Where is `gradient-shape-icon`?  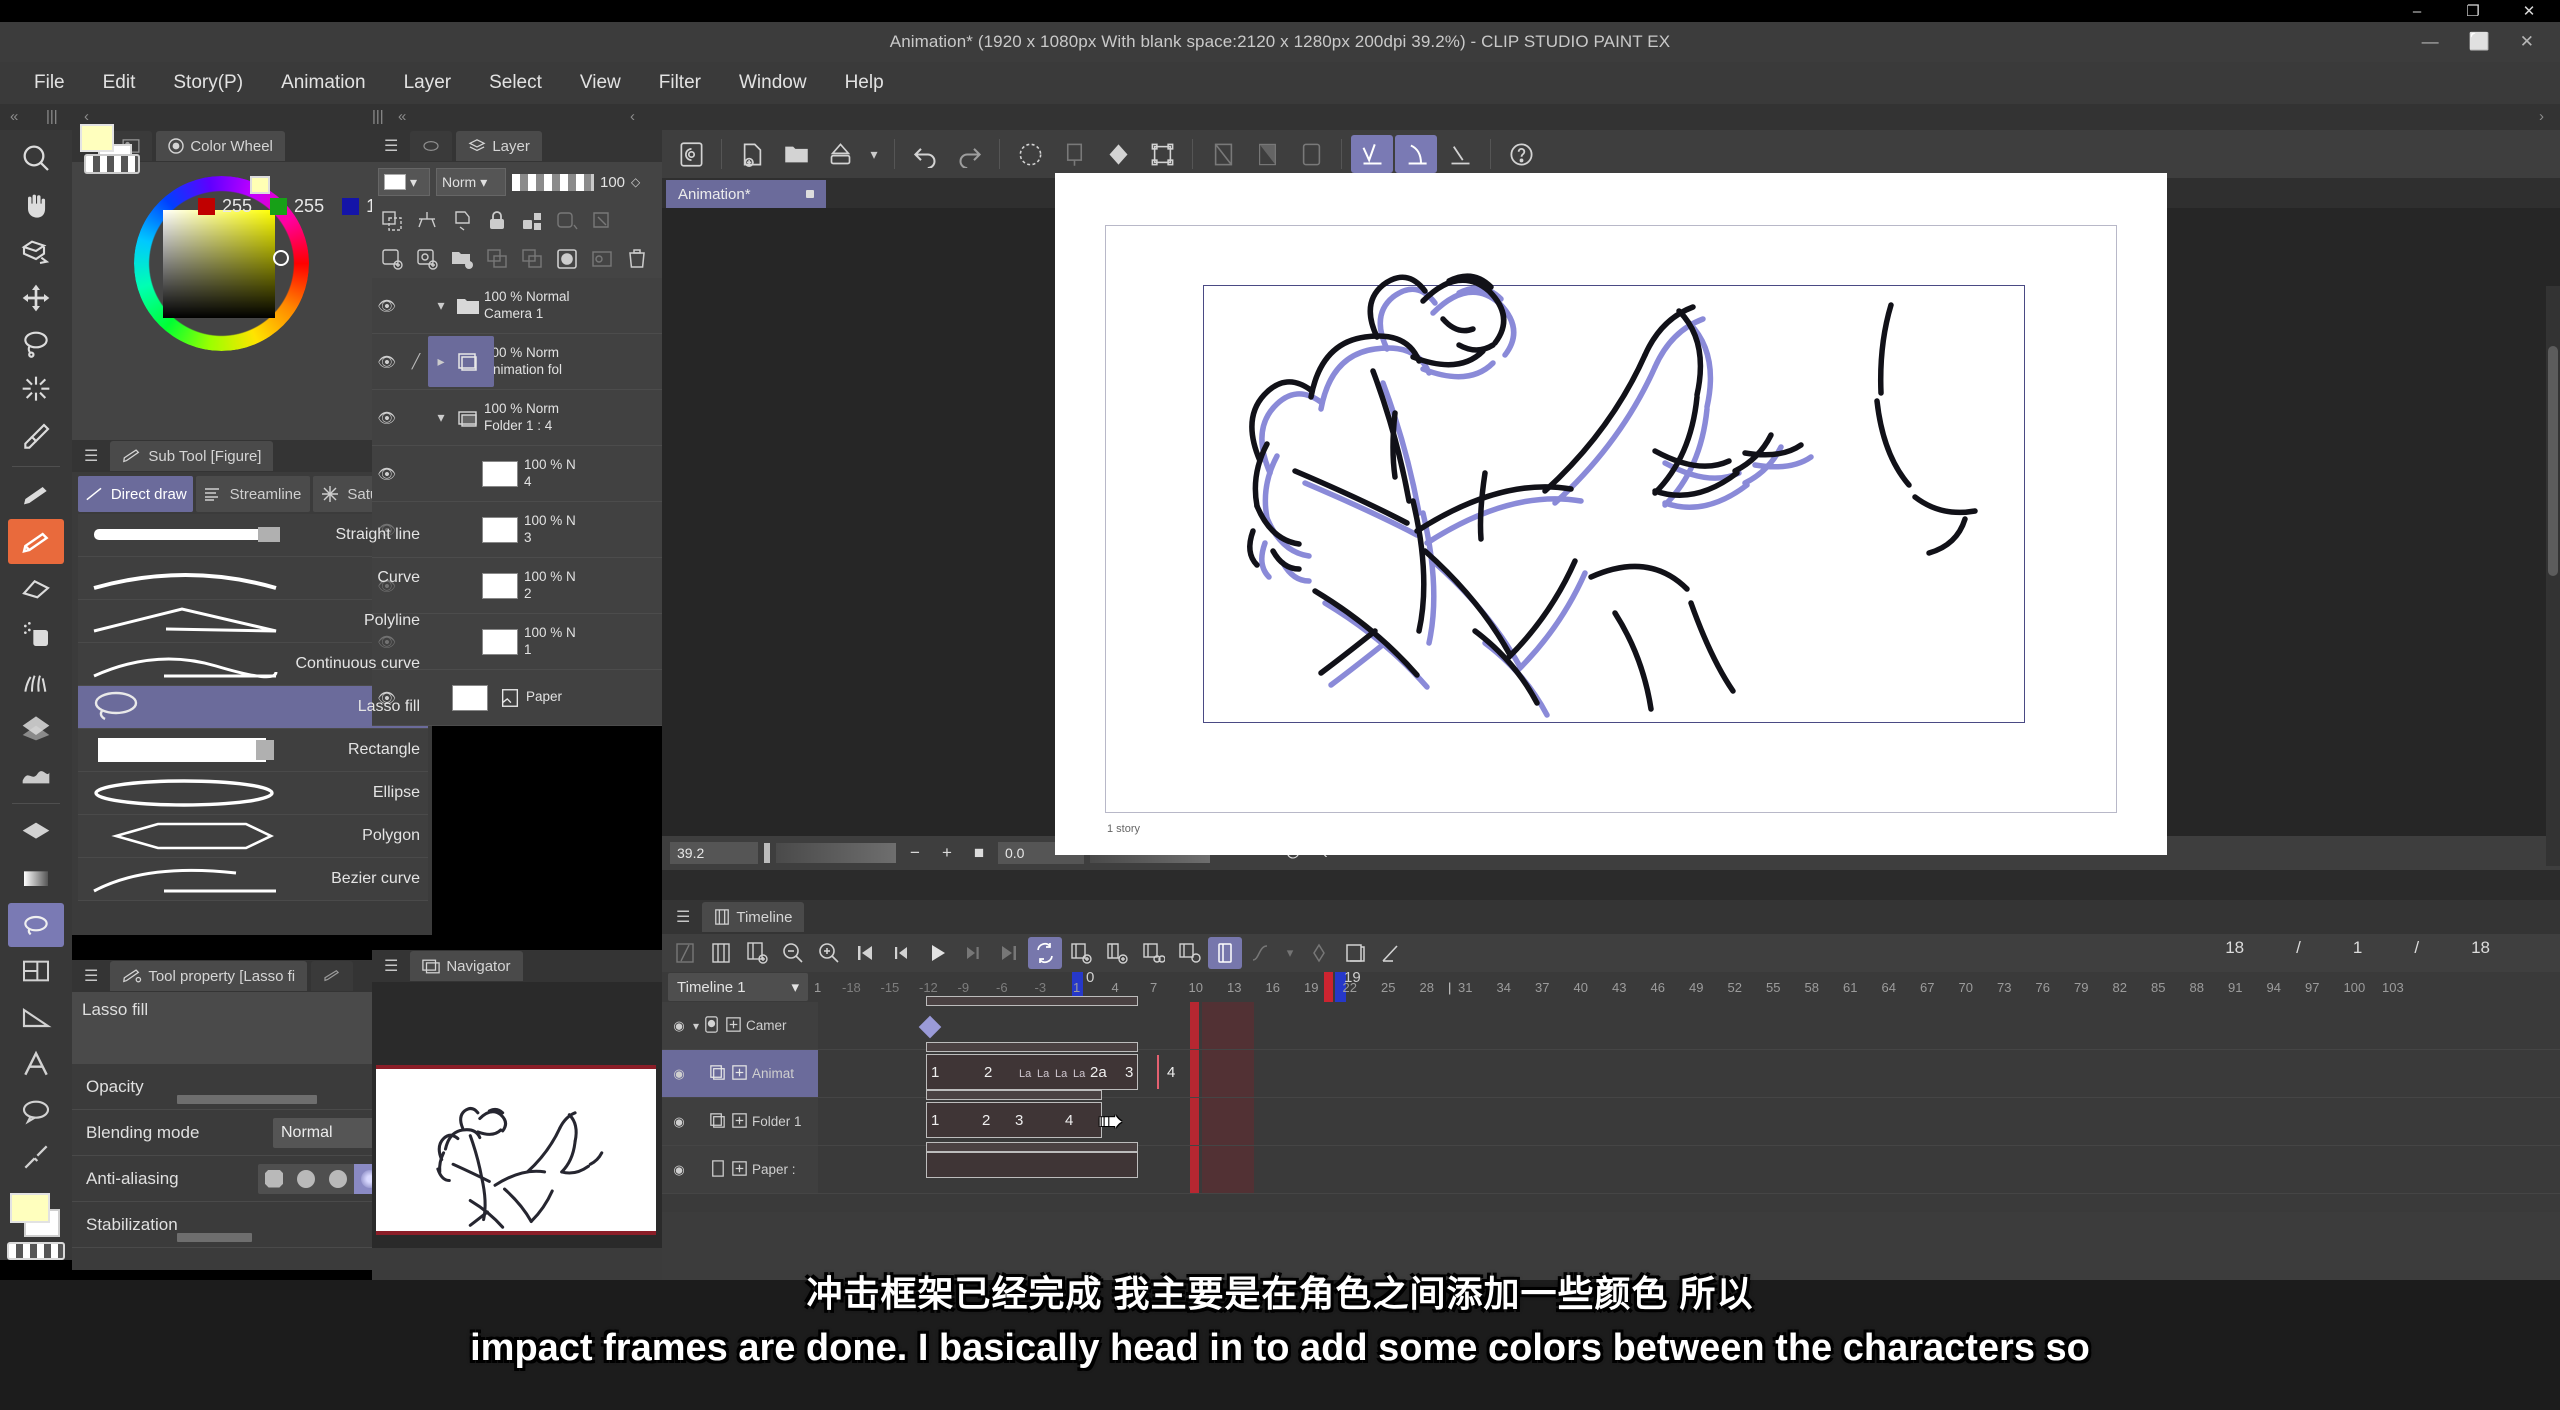 gradient-shape-icon is located at coordinates (36, 832).